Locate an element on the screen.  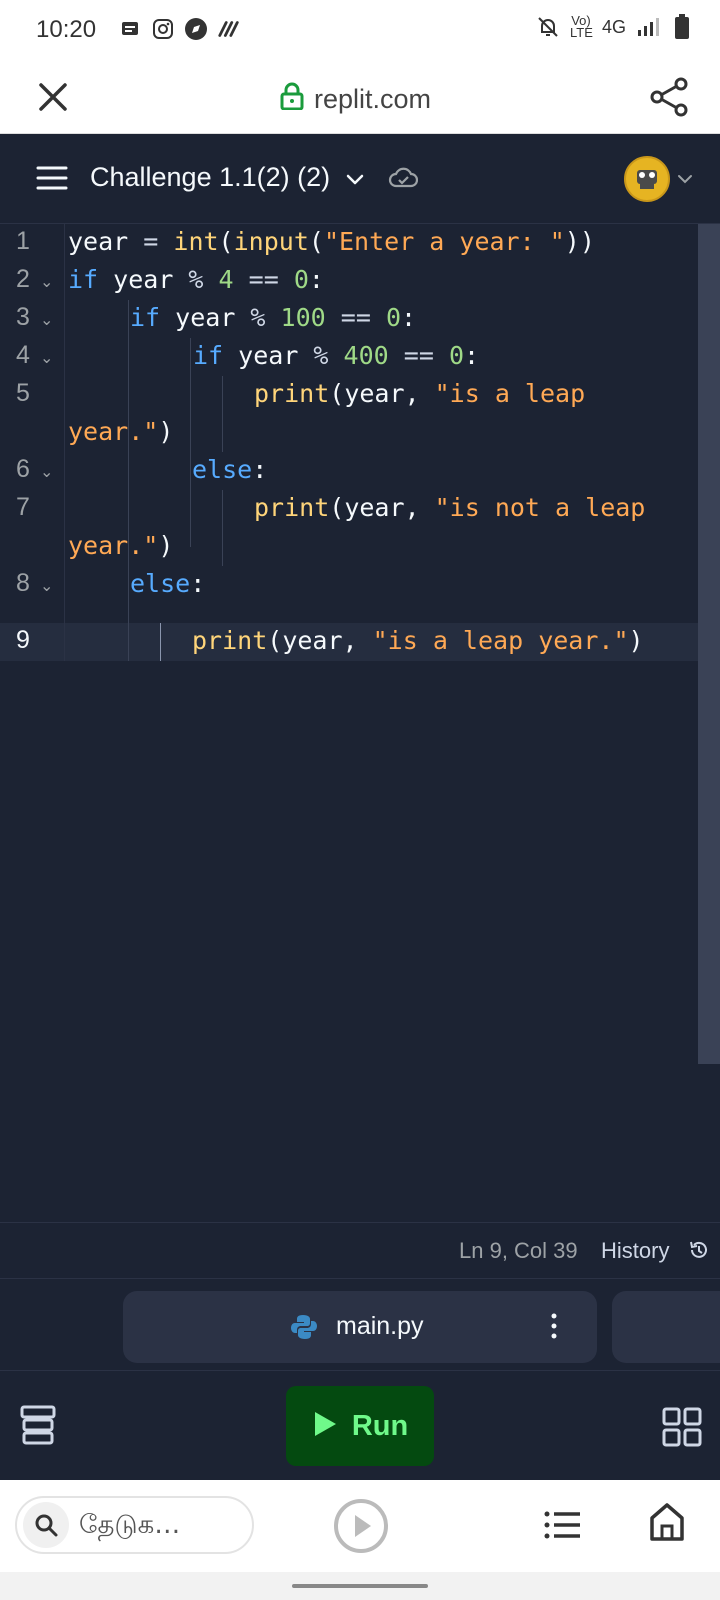
hamburger-menu-icon is located at coordinates (52, 178).